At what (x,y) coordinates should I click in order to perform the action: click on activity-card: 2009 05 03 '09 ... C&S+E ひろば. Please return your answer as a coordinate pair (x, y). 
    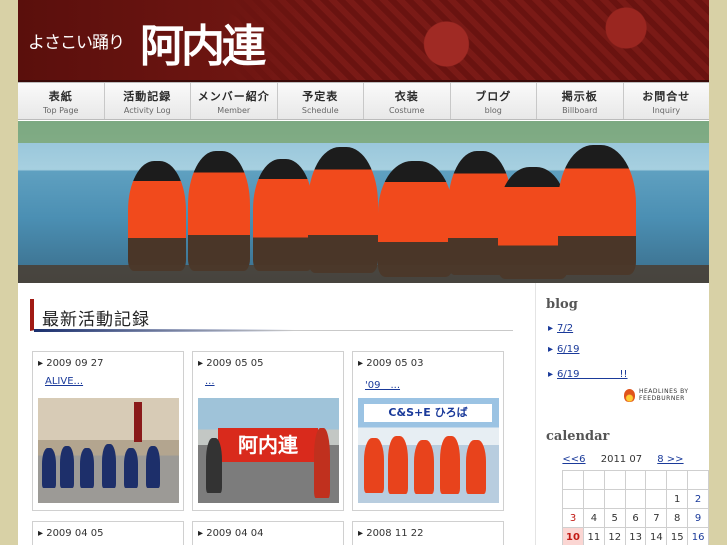
    Looking at the image, I should click on (428, 431).